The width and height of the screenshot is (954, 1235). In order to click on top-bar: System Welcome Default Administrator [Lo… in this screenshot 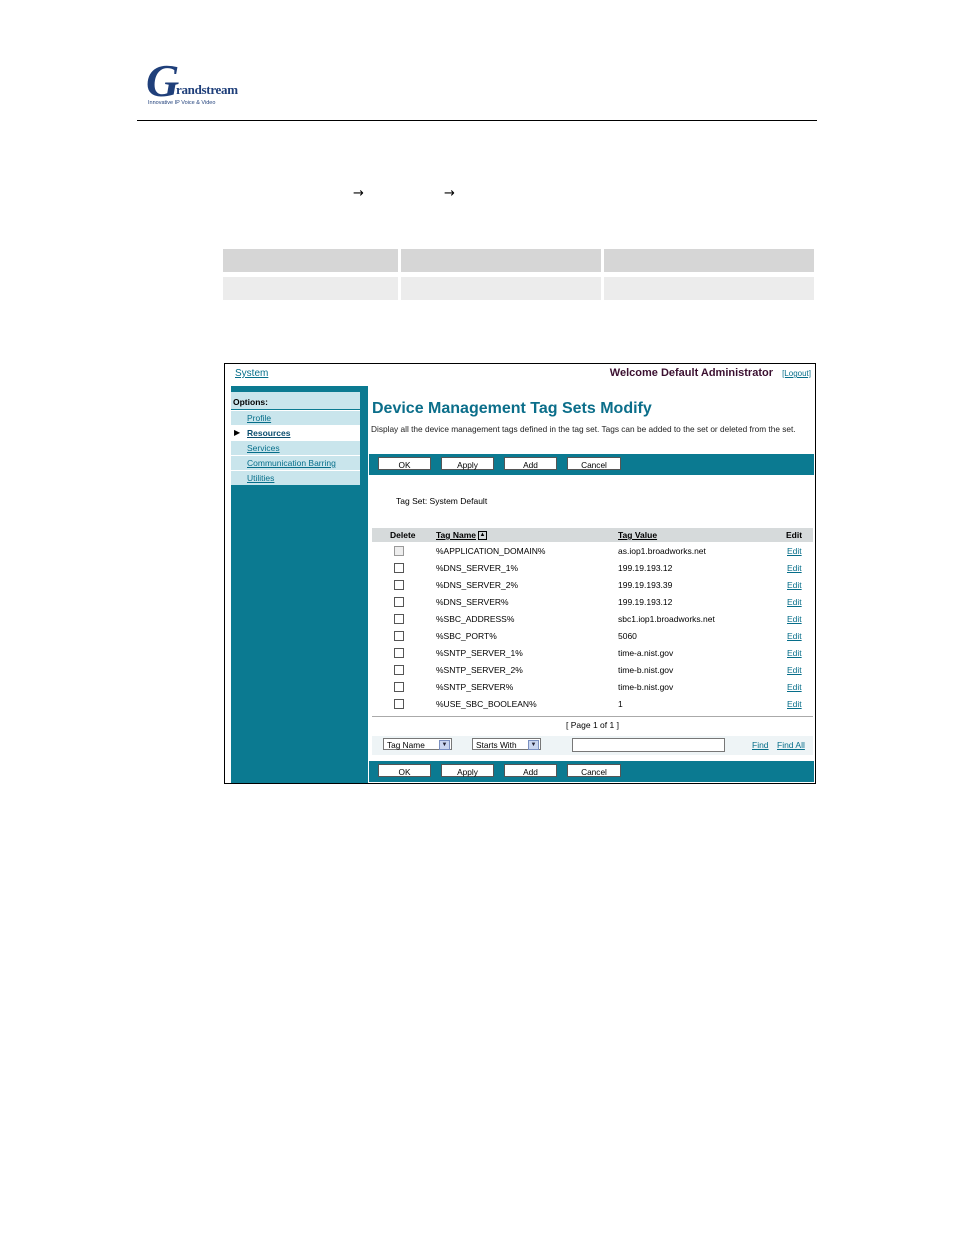, I will do `click(520, 374)`.